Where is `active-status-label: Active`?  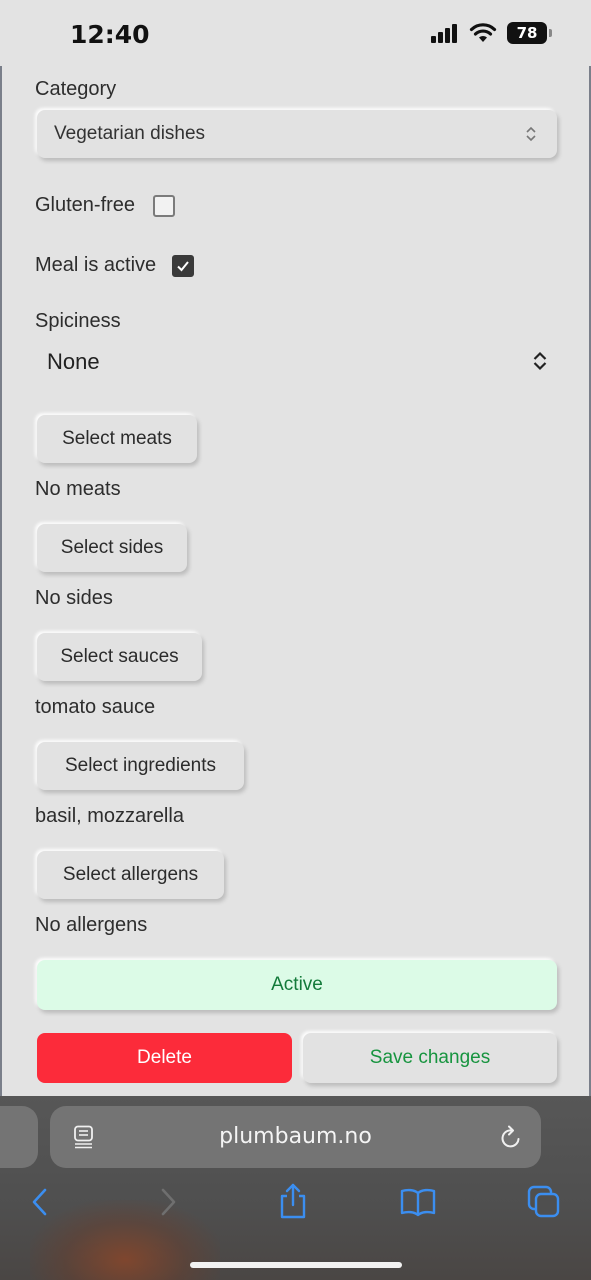
active-status-label: Active is located at coordinates (297, 984).